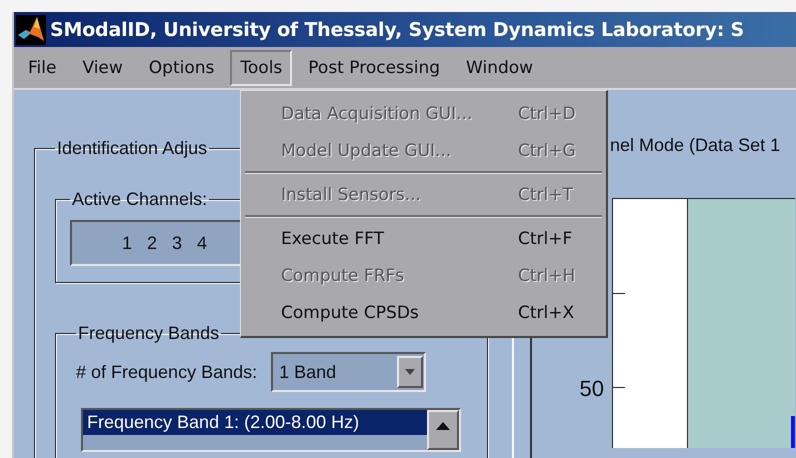 Image resolution: width=796 pixels, height=458 pixels. What do you see at coordinates (148, 333) in the screenshot?
I see `group-title: Frequency Bands` at bounding box center [148, 333].